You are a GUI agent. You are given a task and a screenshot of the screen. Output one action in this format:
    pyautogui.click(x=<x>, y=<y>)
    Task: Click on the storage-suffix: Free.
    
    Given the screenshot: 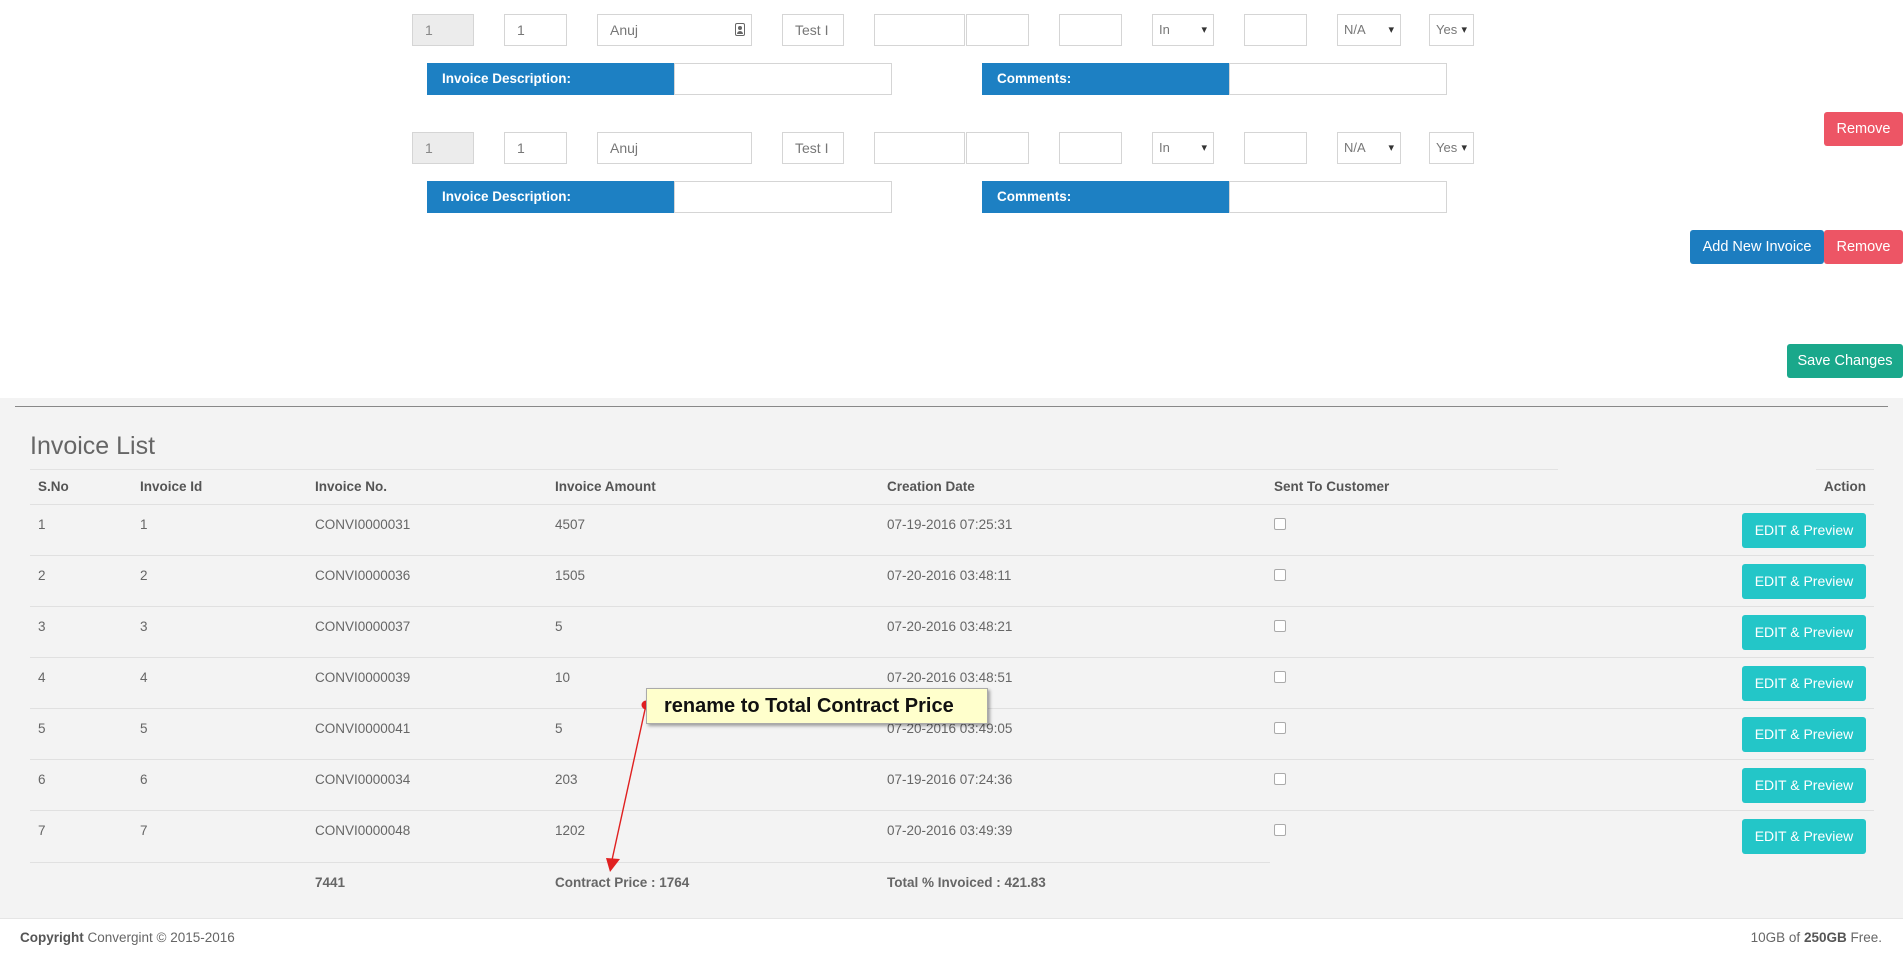 What is the action you would take?
    pyautogui.click(x=1866, y=937)
    